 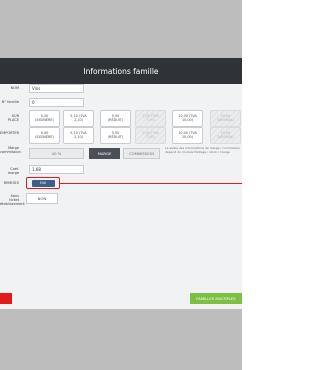 I want to click on family-number-field: 0, so click(x=56, y=102).